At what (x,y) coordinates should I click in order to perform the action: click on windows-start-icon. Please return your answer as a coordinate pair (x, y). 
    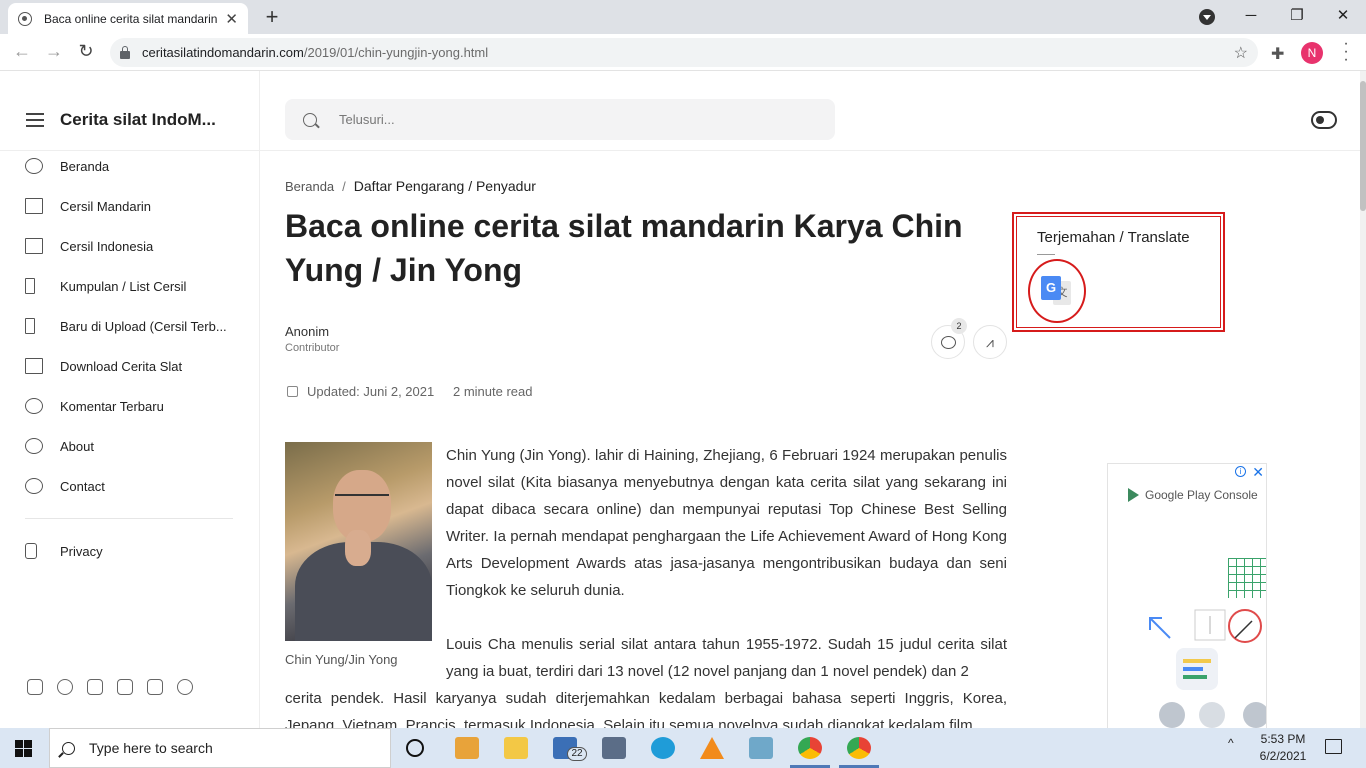
    Looking at the image, I should click on (23, 748).